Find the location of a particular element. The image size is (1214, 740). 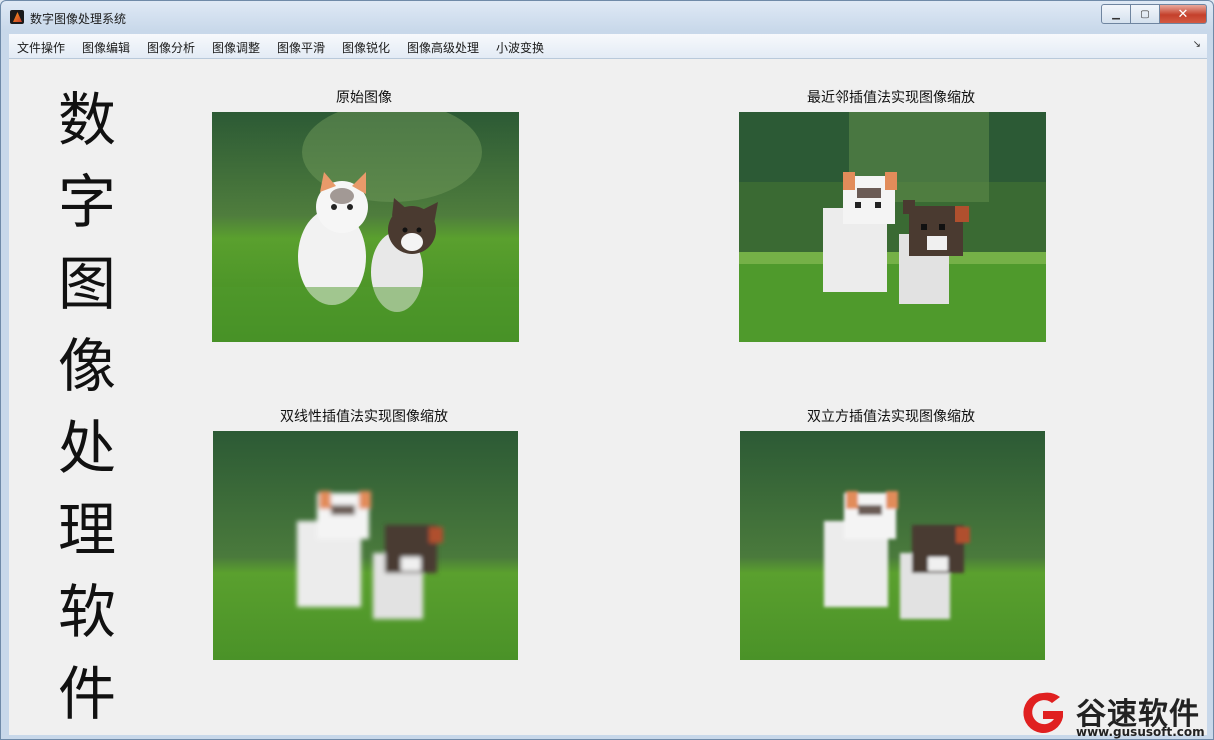

side-title-char: 理 is located at coordinates (86, 530).